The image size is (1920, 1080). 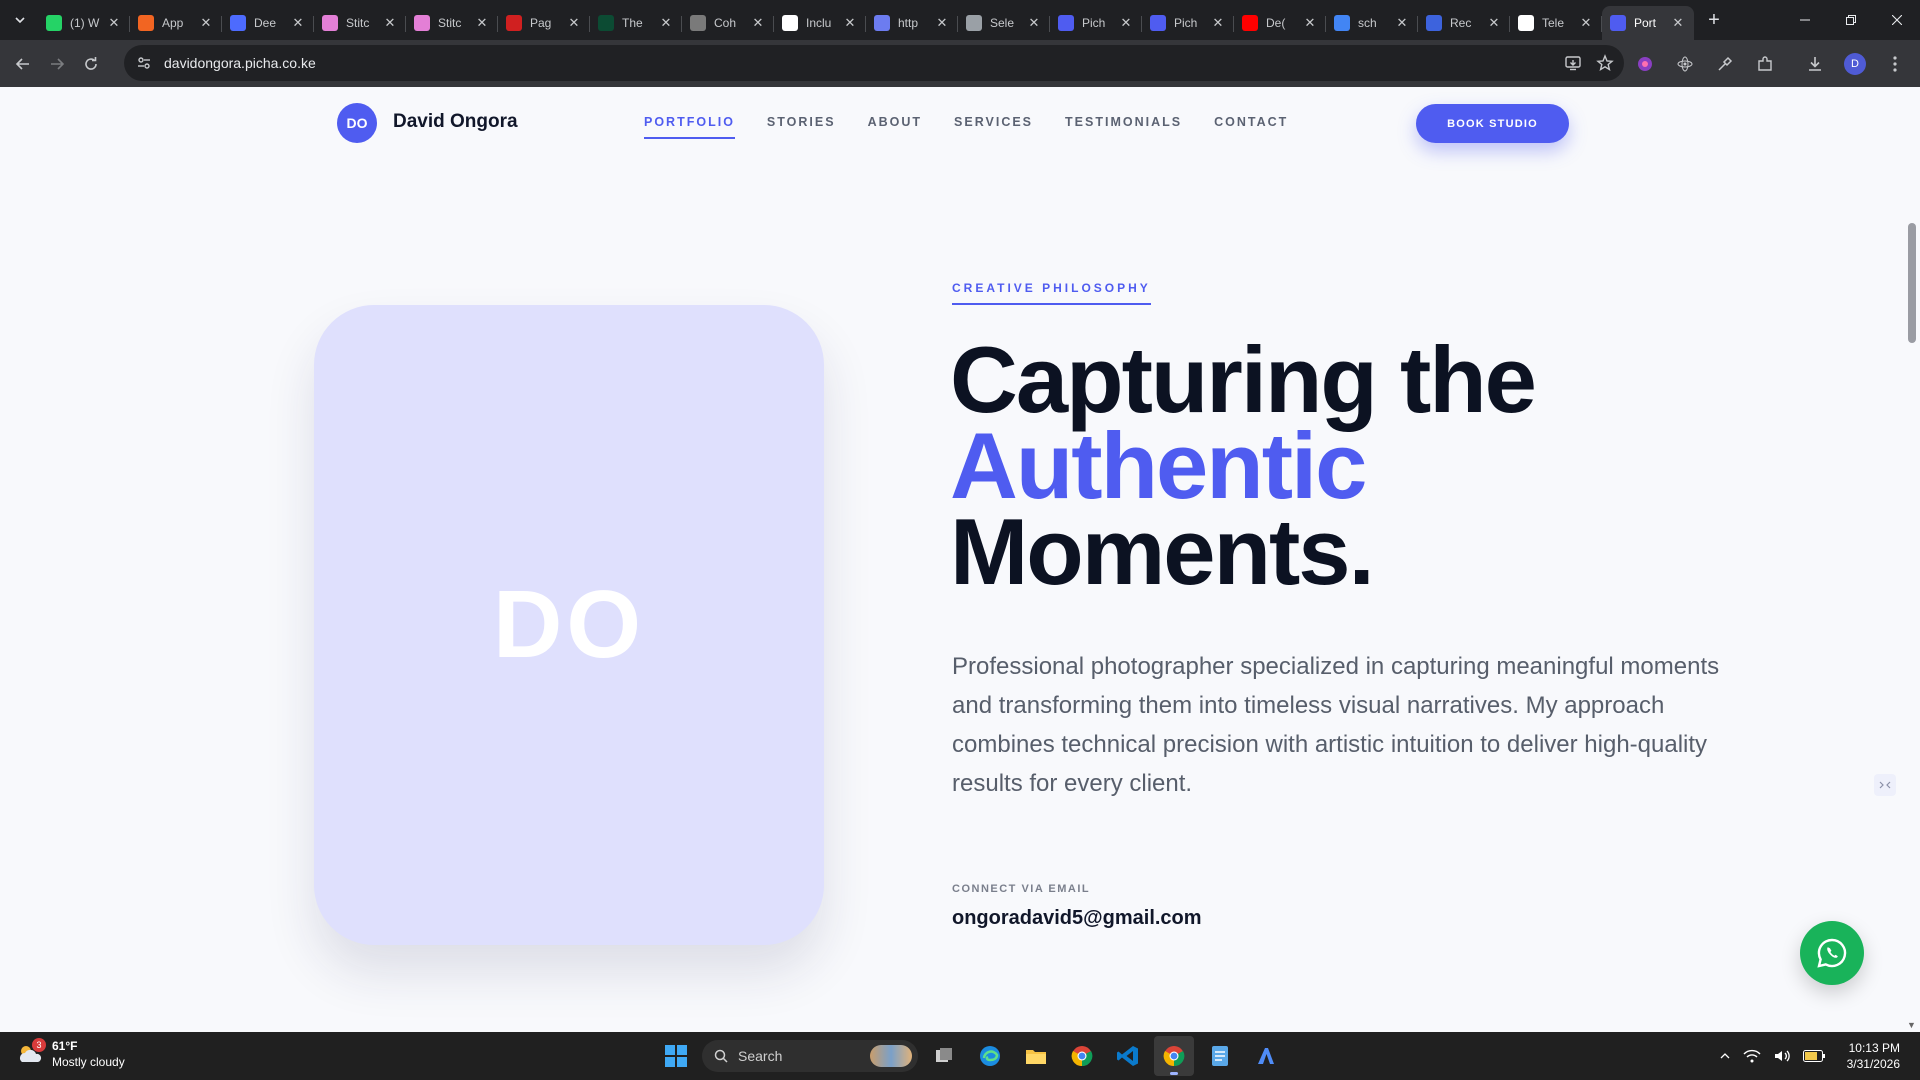 I want to click on logo-name: David Ongora, so click(x=455, y=122).